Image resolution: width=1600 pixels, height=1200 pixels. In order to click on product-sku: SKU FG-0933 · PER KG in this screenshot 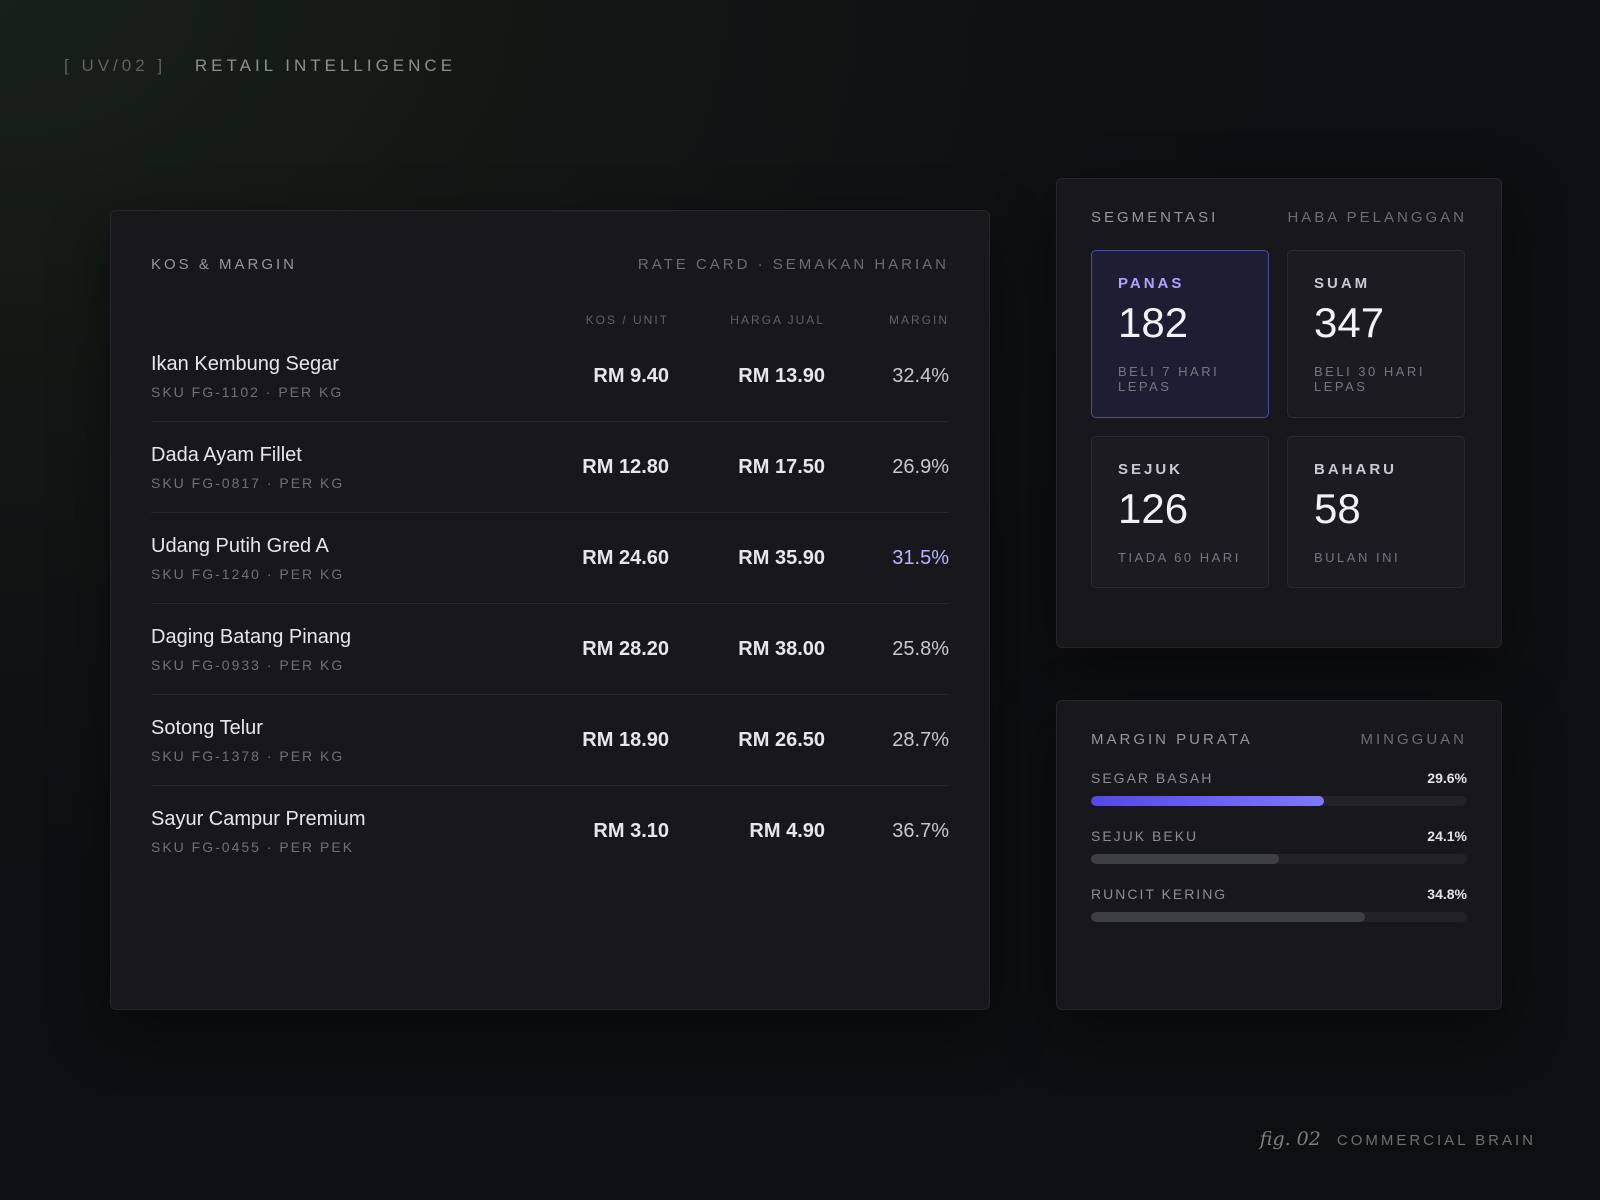, I will do `click(248, 664)`.